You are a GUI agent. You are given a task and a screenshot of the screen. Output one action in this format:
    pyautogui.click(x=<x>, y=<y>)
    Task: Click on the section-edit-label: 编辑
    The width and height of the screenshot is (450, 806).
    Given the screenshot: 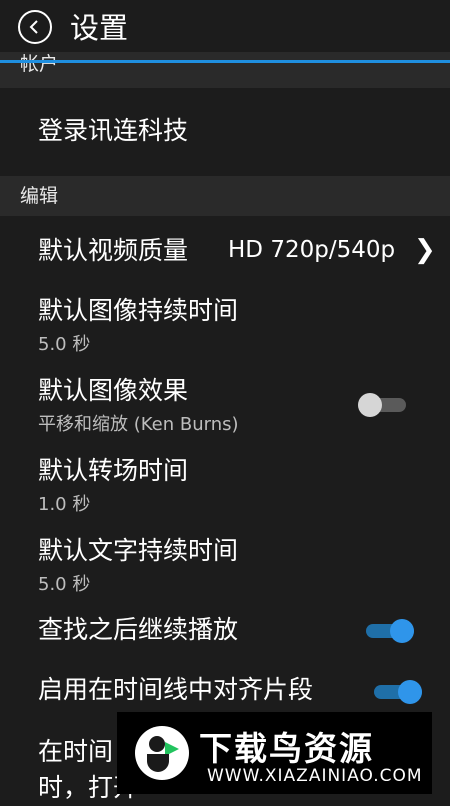 What is the action you would take?
    pyautogui.click(x=39, y=196)
    